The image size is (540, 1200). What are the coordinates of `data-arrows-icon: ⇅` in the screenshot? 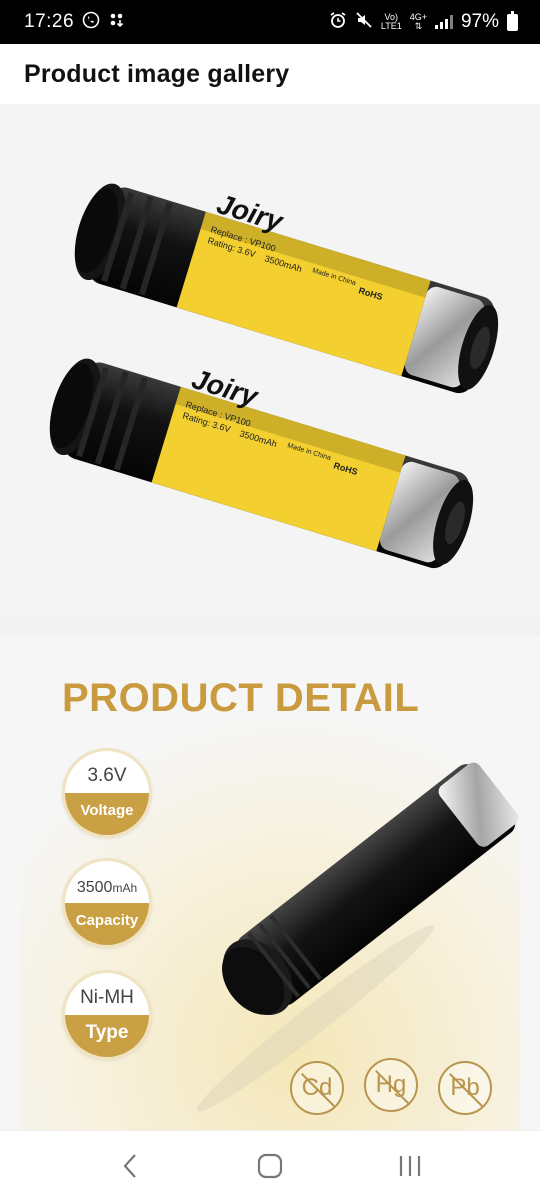 It's located at (418, 26).